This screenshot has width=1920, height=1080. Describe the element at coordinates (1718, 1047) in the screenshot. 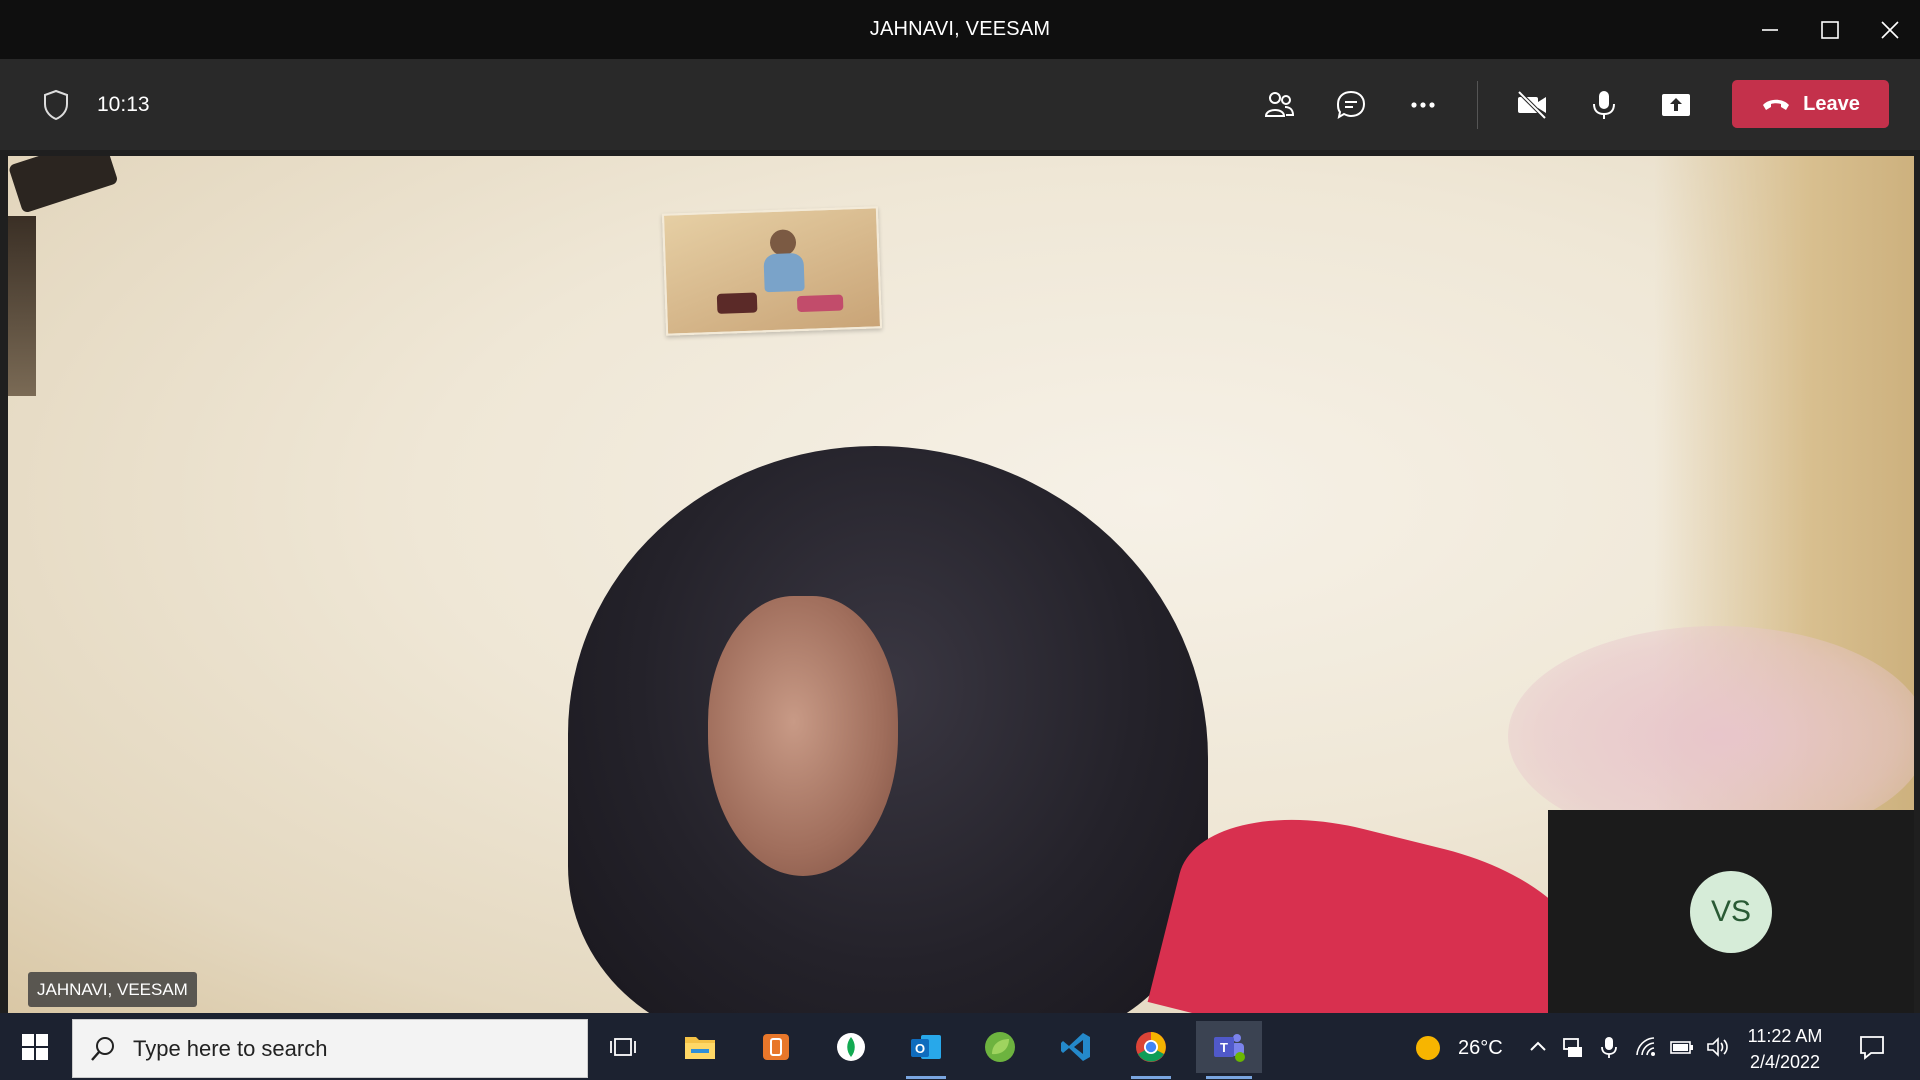

I see `volume-icon` at that location.